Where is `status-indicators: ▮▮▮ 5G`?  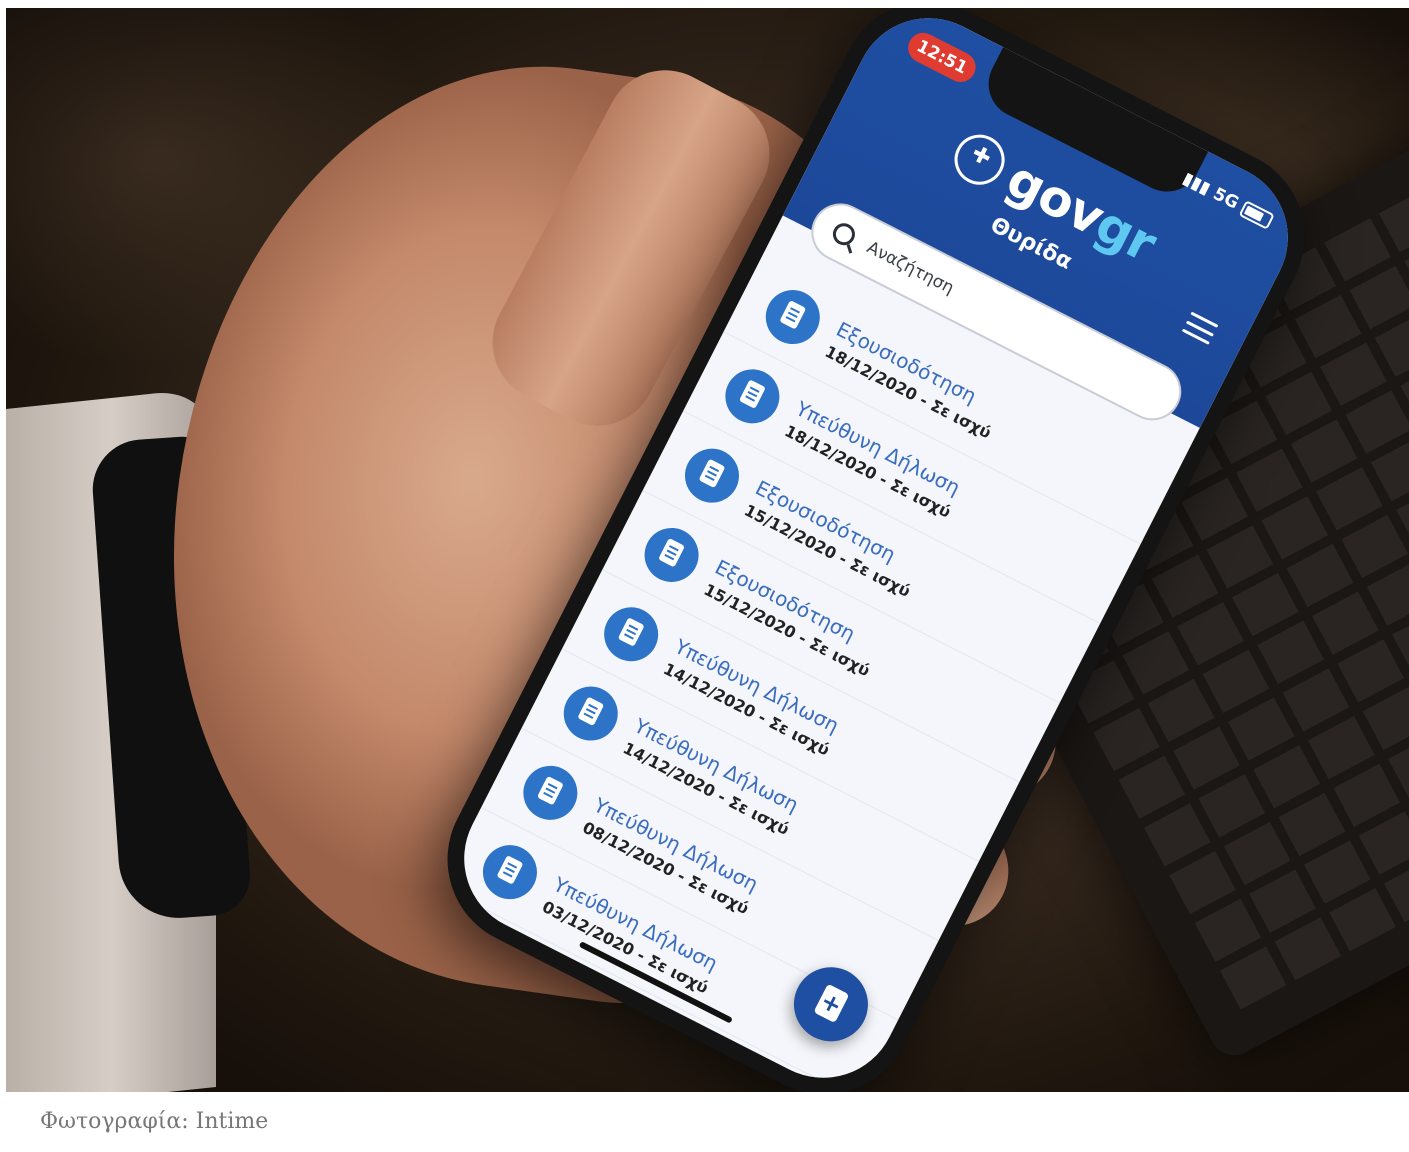 status-indicators: ▮▮▮ 5G is located at coordinates (1227, 199).